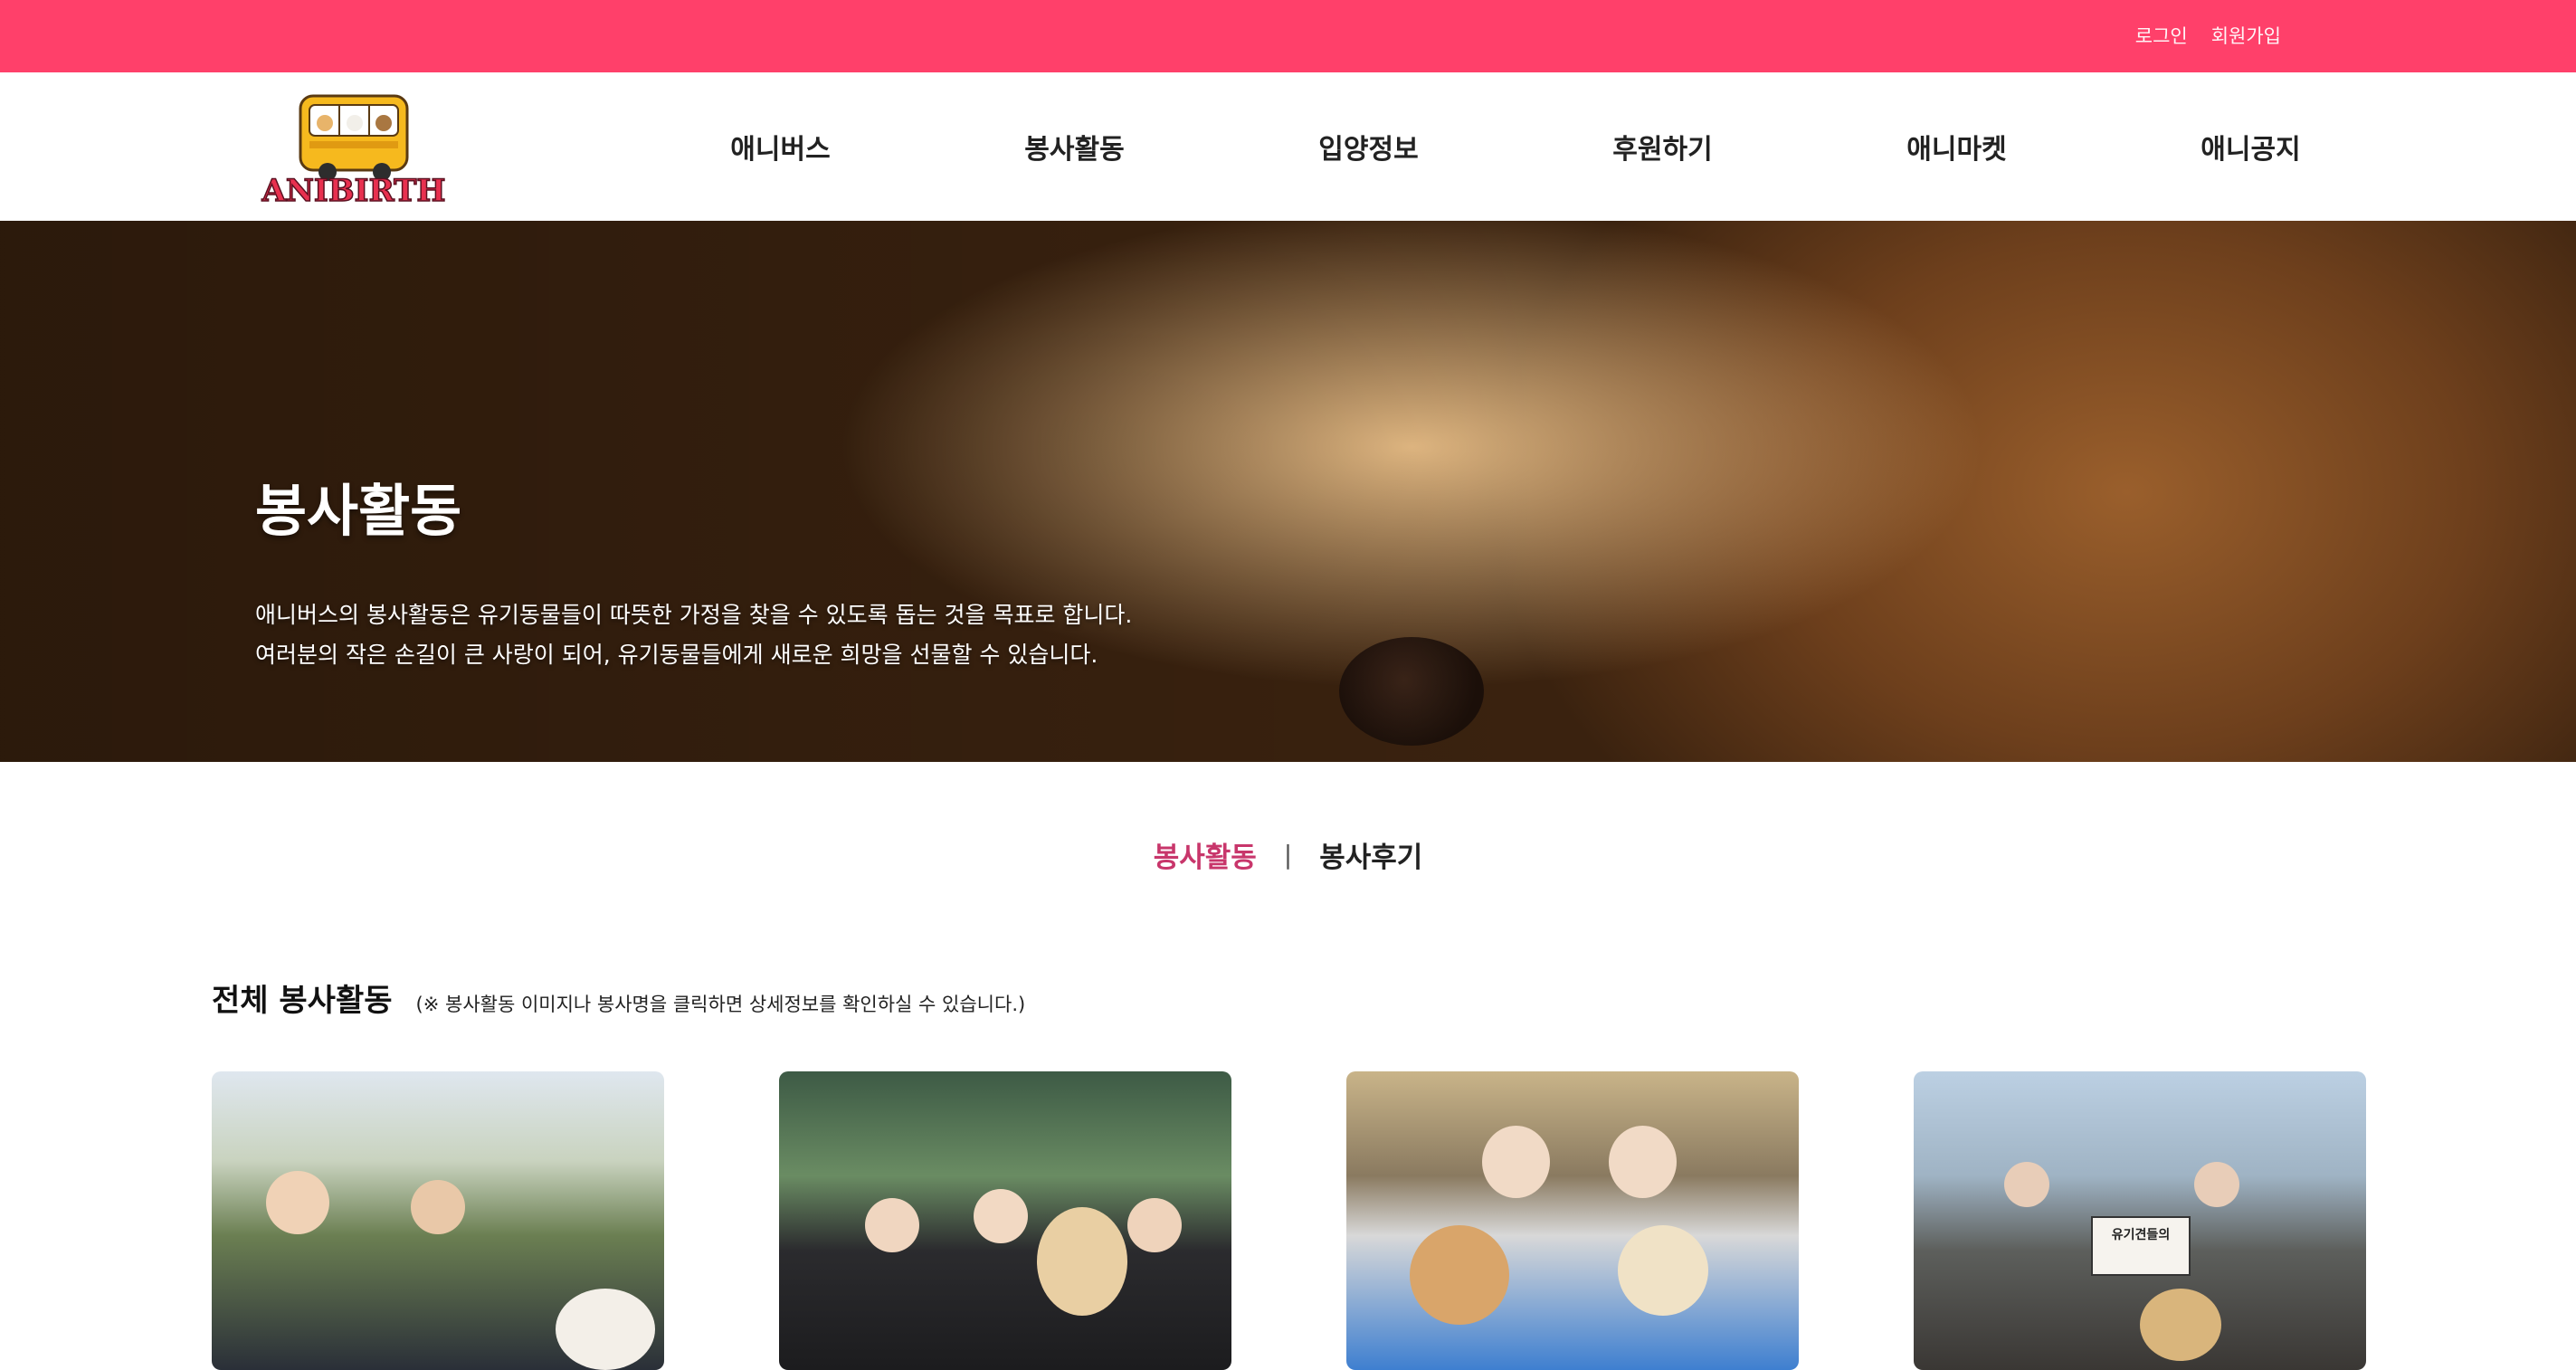  I want to click on account-links: 로그인 회원가입, so click(2208, 35).